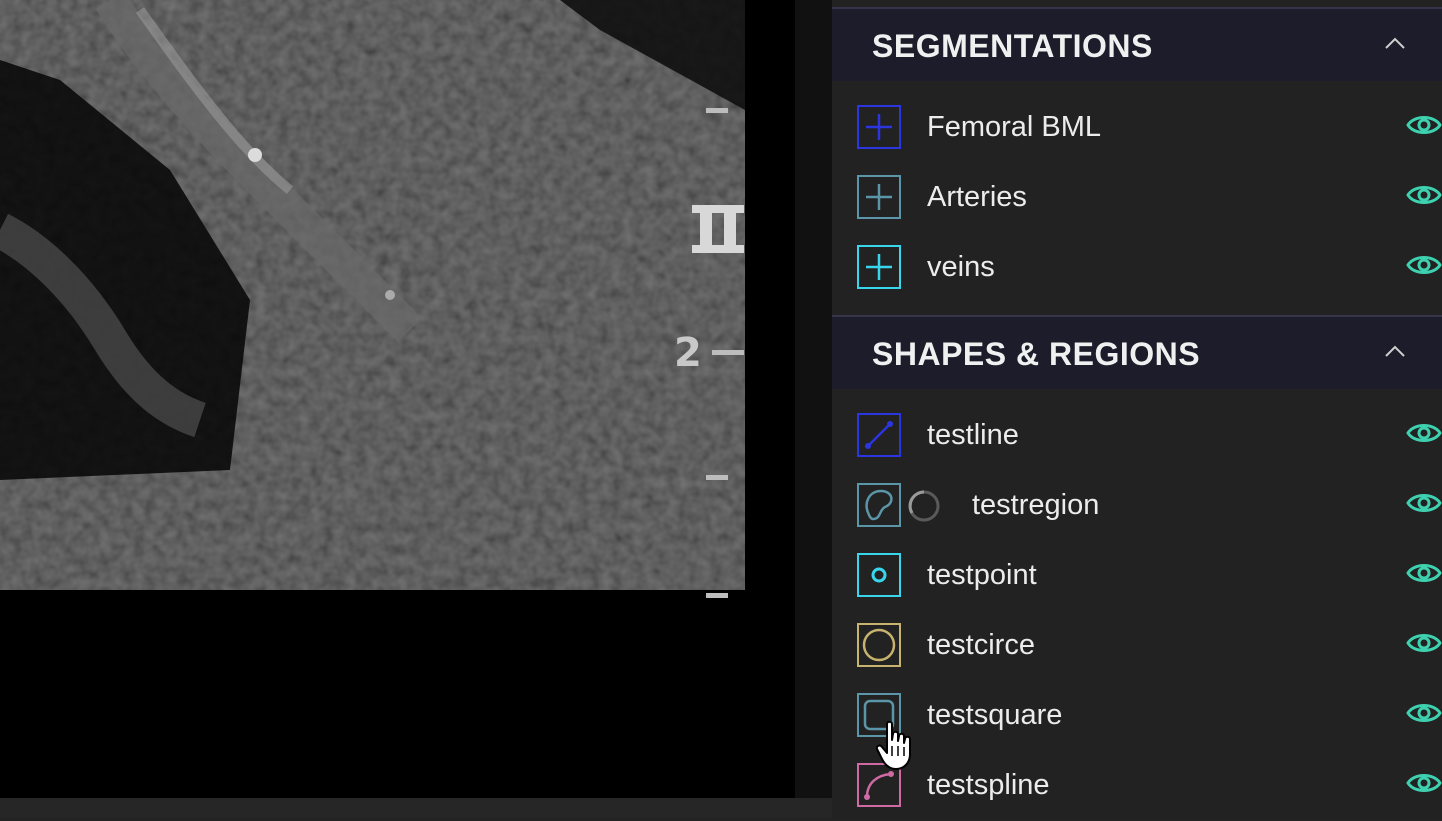 The image size is (1442, 821). What do you see at coordinates (688, 353) in the screenshot?
I see `depth-scale-label: 2` at bounding box center [688, 353].